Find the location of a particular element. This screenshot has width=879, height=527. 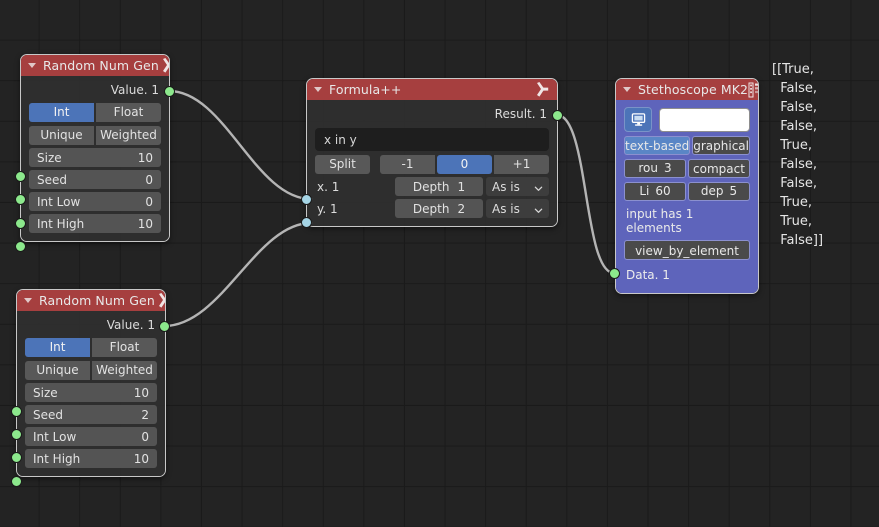

socket-in-seed-random2 is located at coordinates (16, 434).